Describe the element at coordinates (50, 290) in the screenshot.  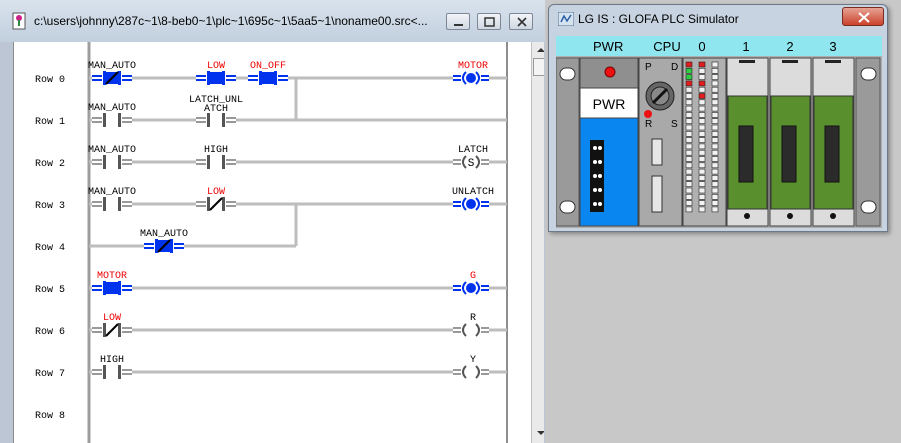
I see `row-label: Row 5` at that location.